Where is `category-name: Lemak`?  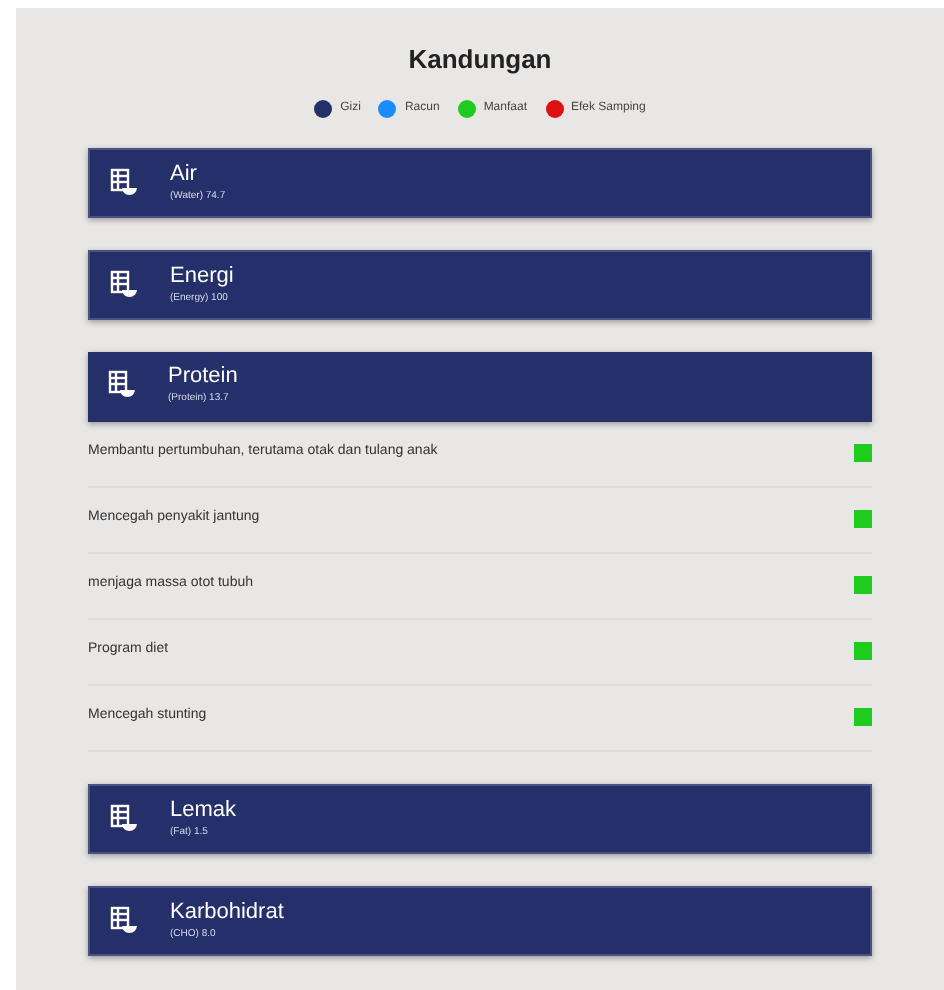
category-name: Lemak is located at coordinates (203, 810).